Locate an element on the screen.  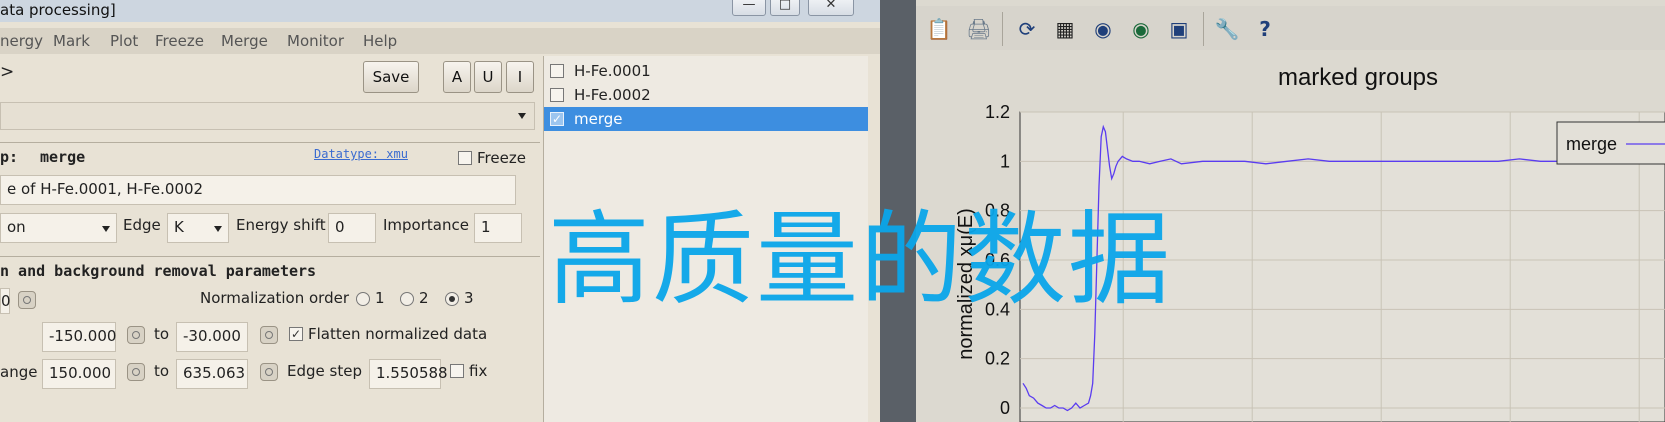
order-2-radio is located at coordinates (407, 299).